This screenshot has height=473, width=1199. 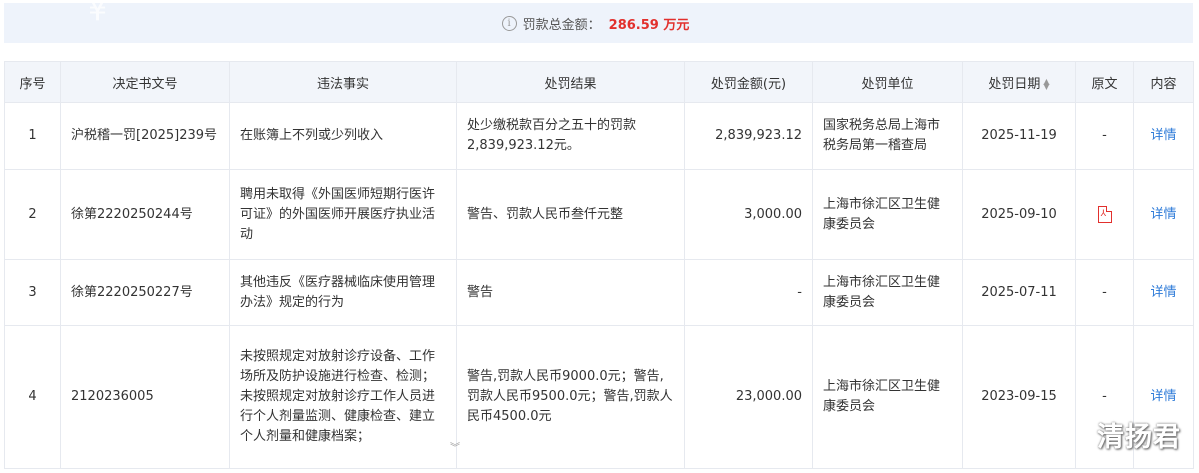 I want to click on chevron-double-down-icon: ︾, so click(x=455, y=449).